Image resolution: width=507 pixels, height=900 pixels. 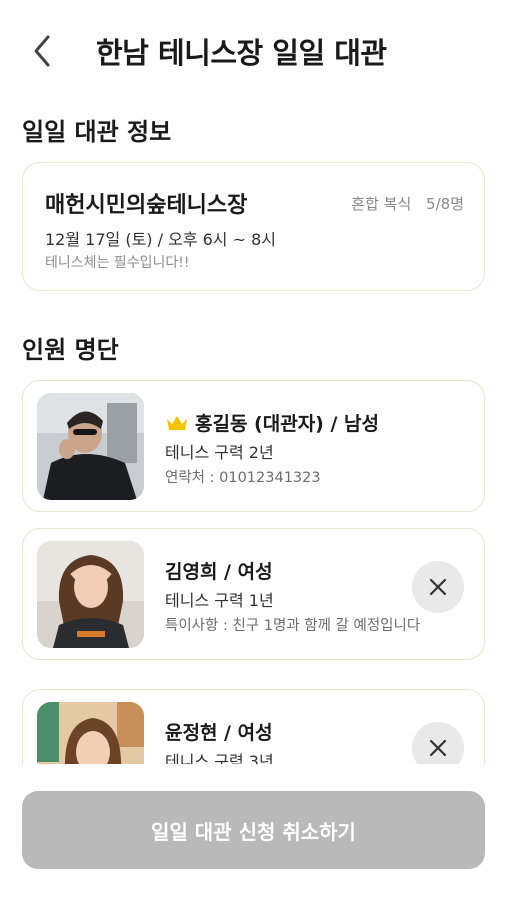 I want to click on member-name: 윤정현 / 여성, so click(x=219, y=733).